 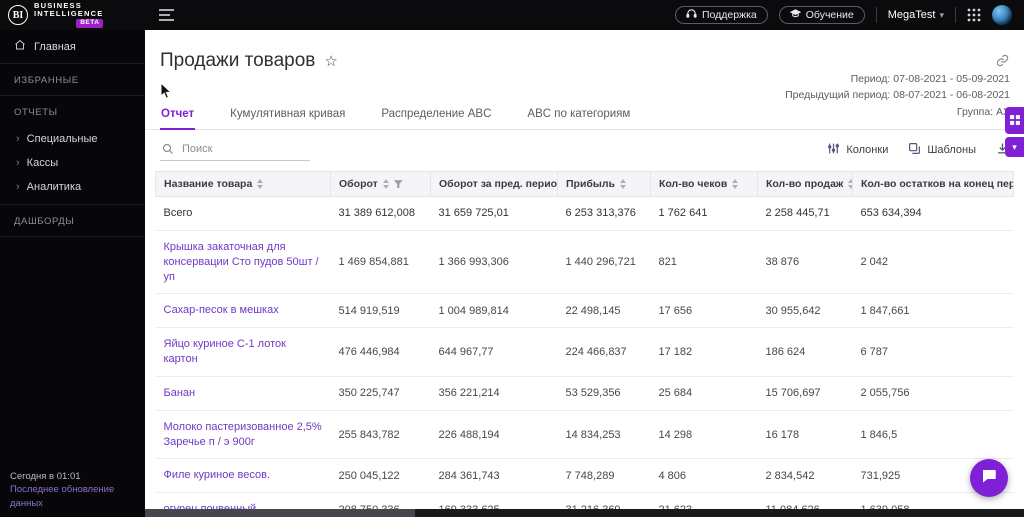 What do you see at coordinates (604, 435) in the screenshot?
I see `value-cell: 14 834,253` at bounding box center [604, 435].